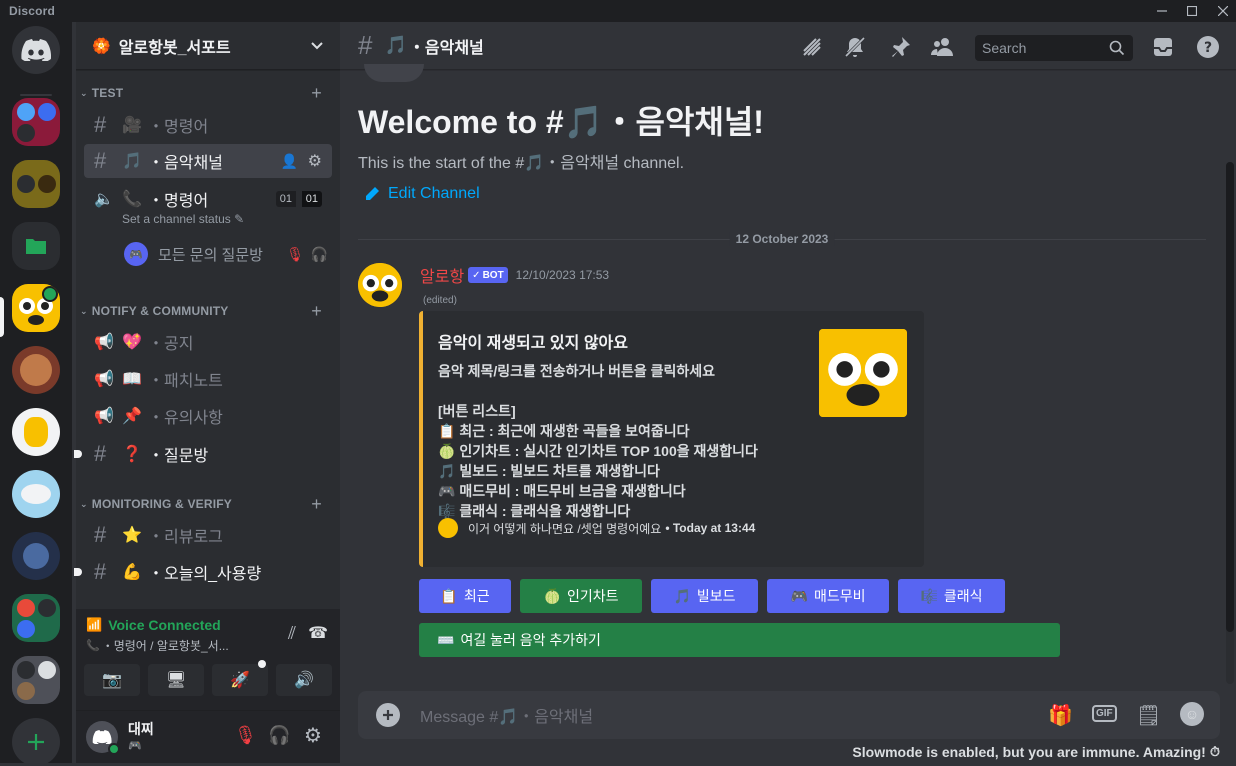 The image size is (1236, 766). I want to click on server-alohang-support, so click(36, 308).